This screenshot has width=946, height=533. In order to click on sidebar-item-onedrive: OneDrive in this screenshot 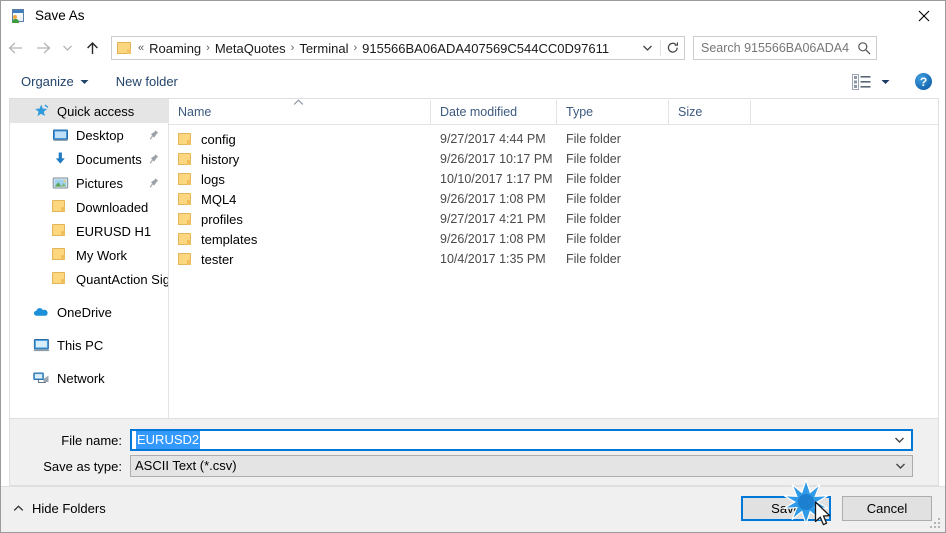, I will do `click(89, 312)`.